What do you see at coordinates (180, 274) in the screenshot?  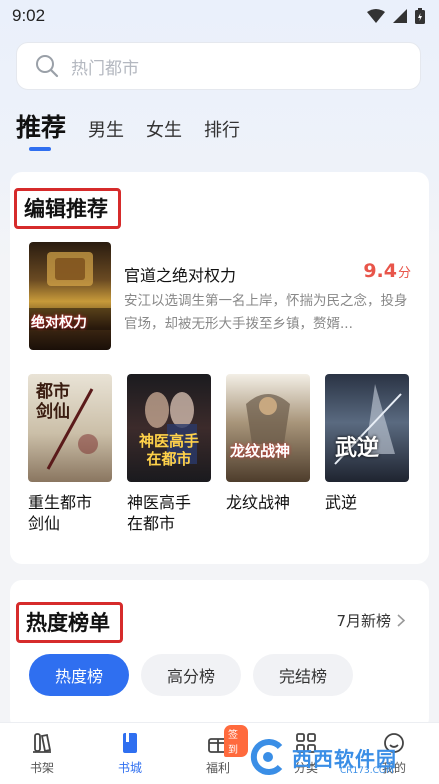 I see `featured-book-title: 官道之绝对权力` at bounding box center [180, 274].